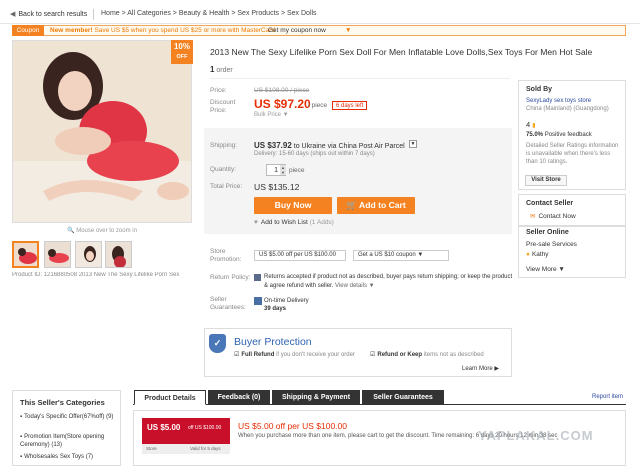  I want to click on category-label: Today's Specific Offer(67%off) (9), so click(69, 417).